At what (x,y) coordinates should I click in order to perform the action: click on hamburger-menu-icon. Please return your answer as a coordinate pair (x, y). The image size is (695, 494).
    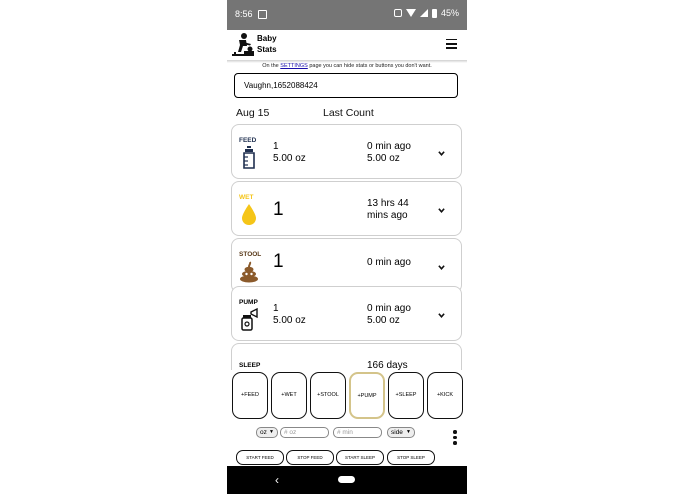
    Looking at the image, I should click on (451, 43).